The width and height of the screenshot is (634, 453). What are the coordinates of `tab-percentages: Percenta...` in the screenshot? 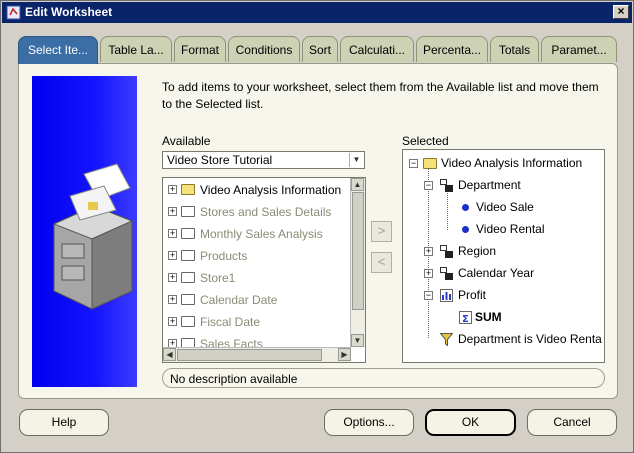 It's located at (452, 49).